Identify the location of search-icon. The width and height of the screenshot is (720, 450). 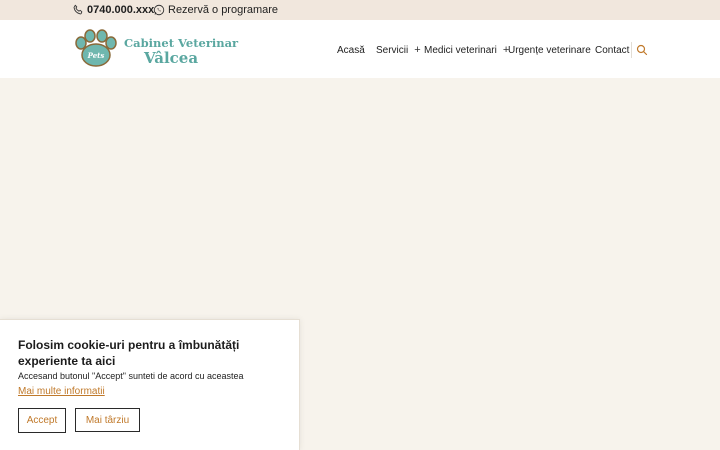
(642, 50).